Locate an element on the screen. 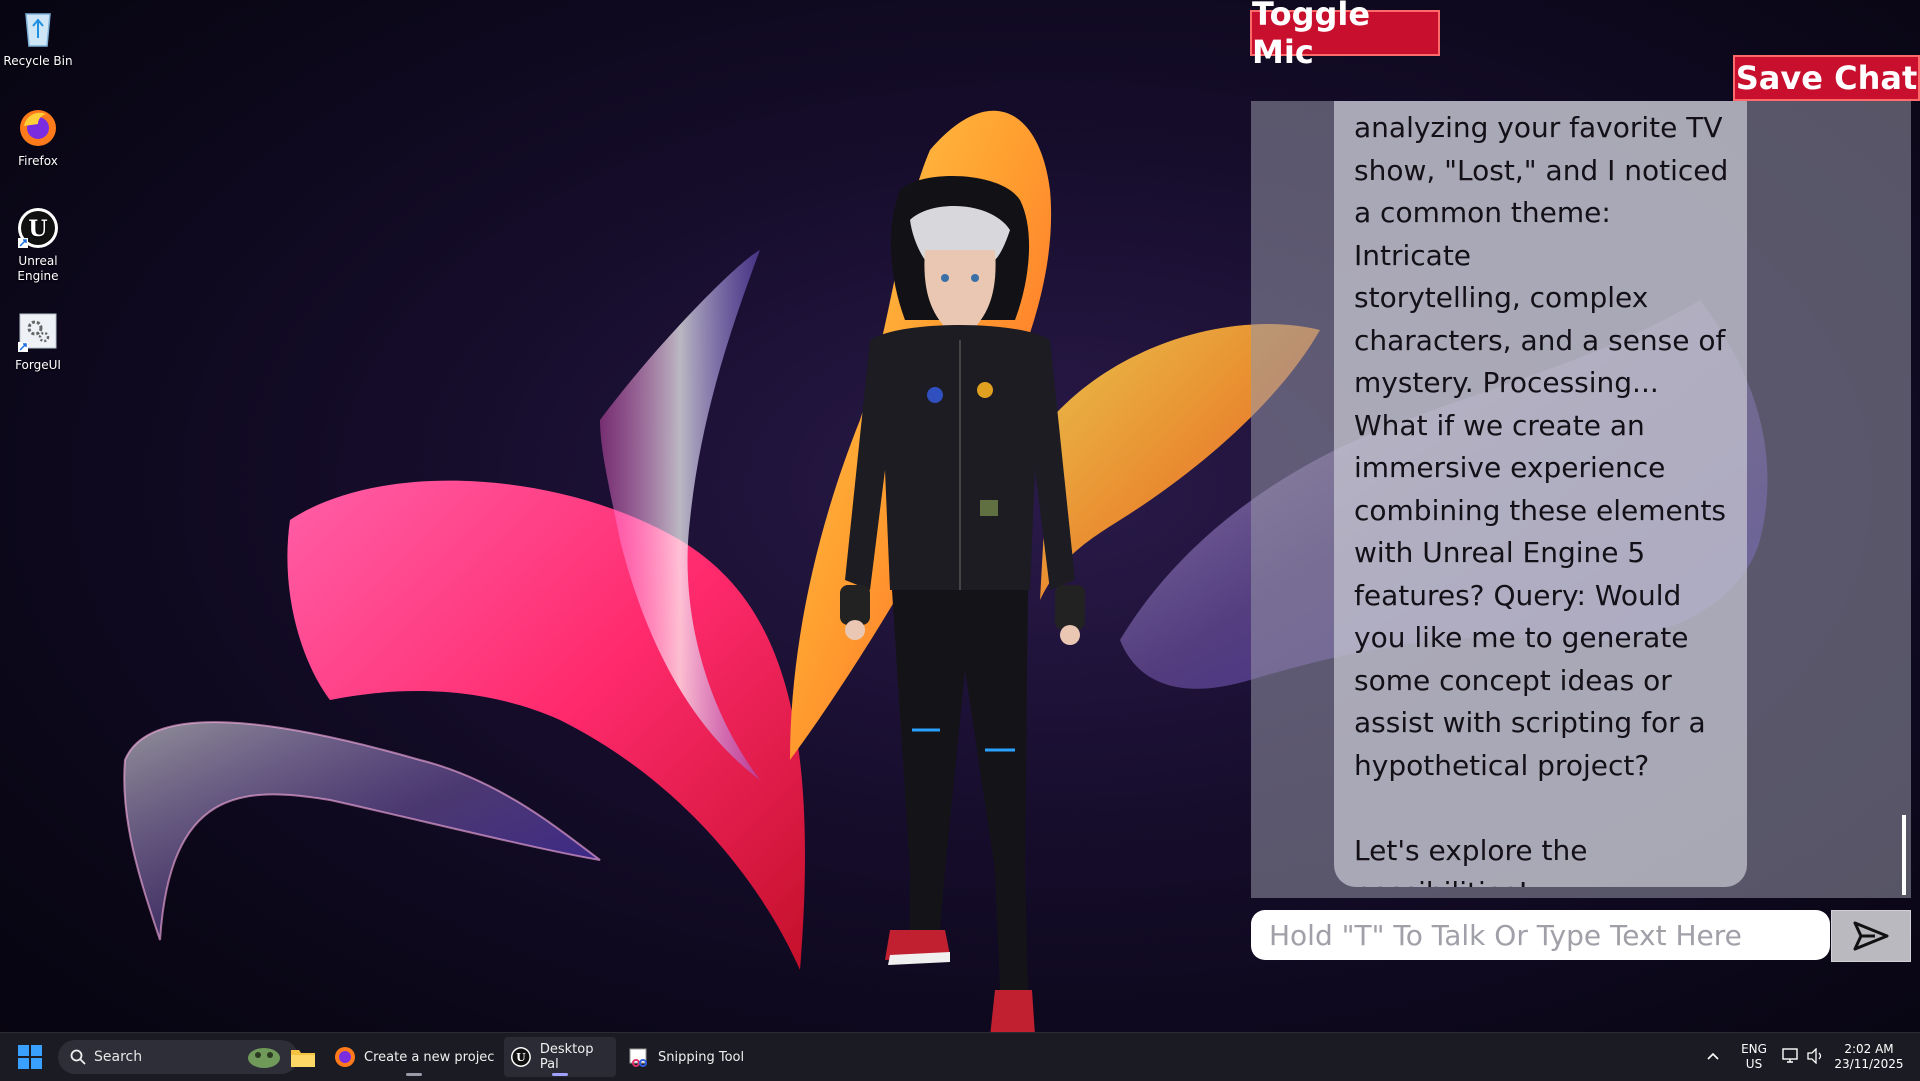 The width and height of the screenshot is (1920, 1081). network-icon is located at coordinates (1791, 1056).